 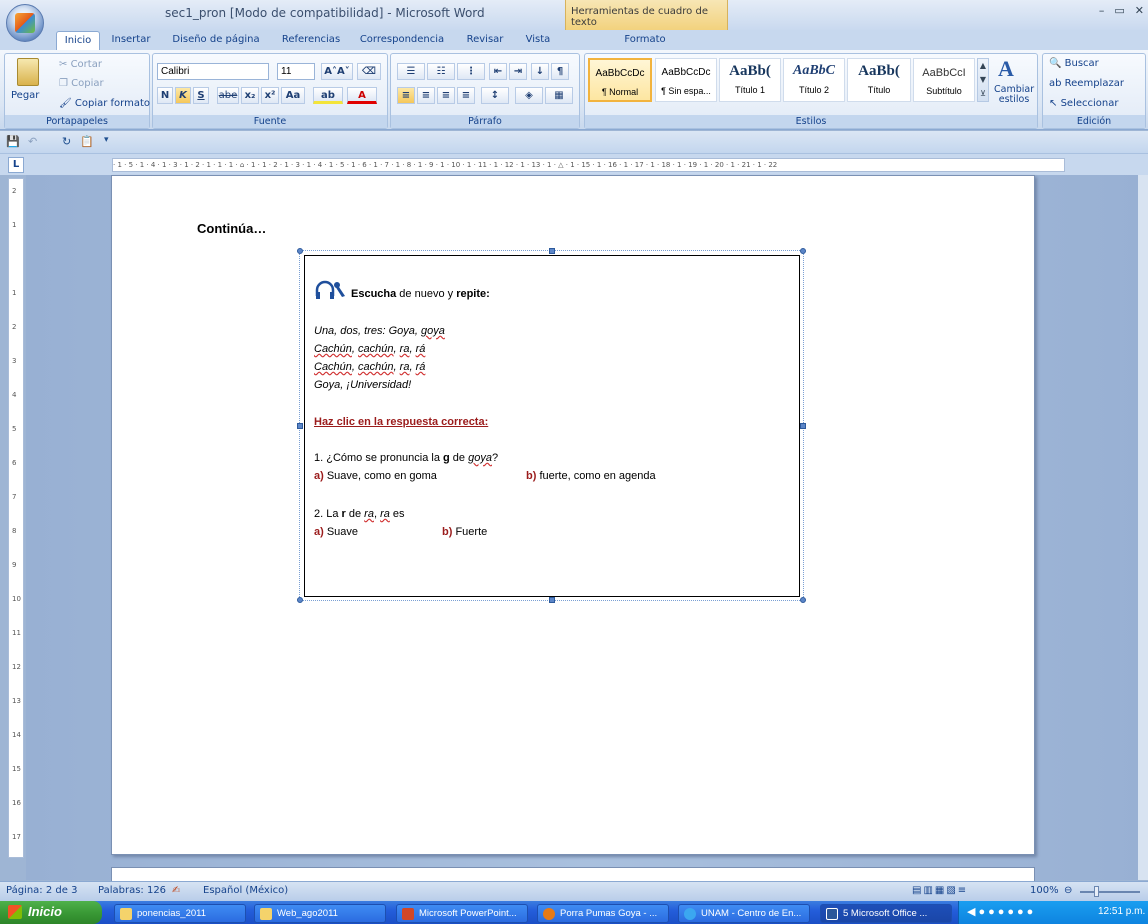 I want to click on customize-qat-icon: ▾, so click(x=106, y=140).